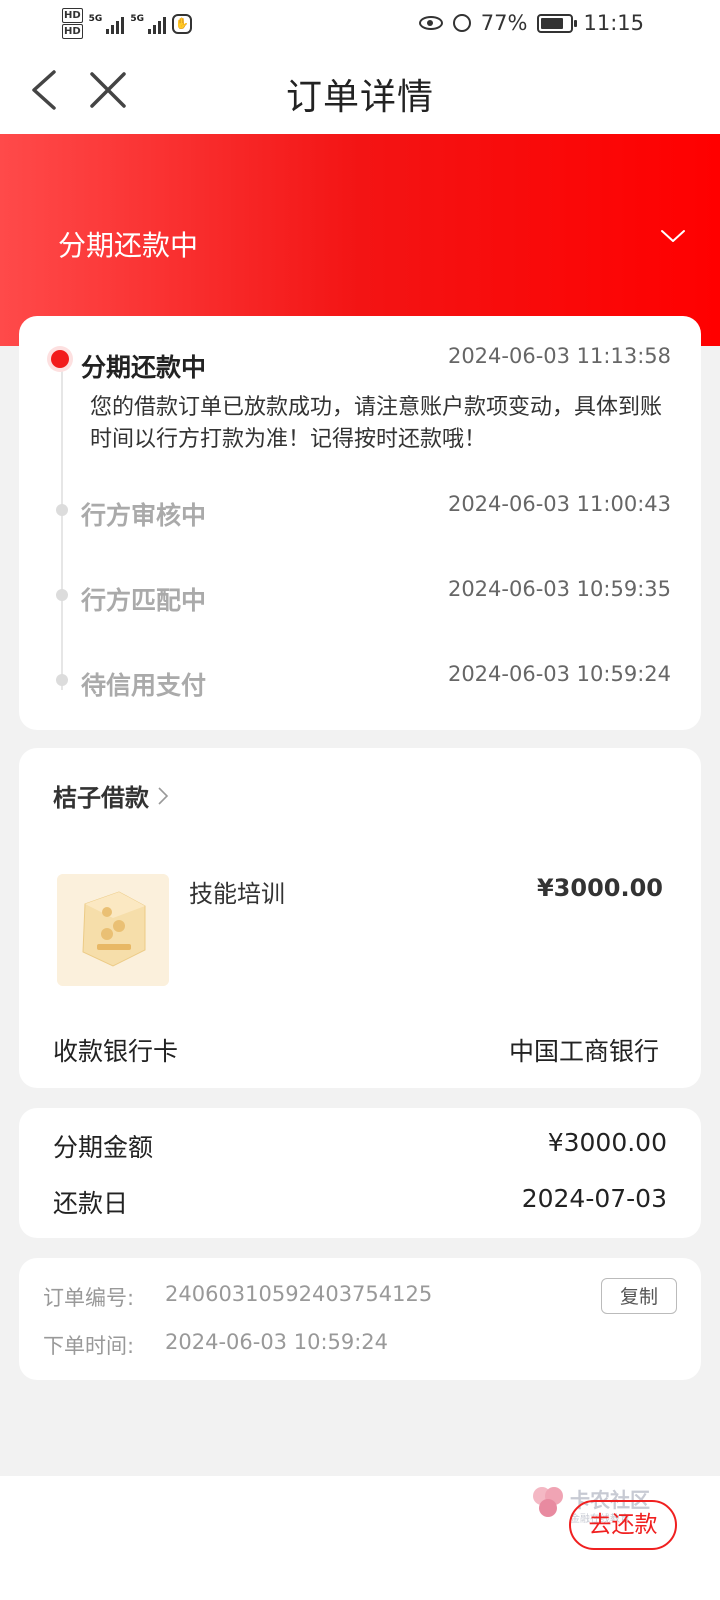 This screenshot has width=720, height=1600. I want to click on status-bar: HD HD 5G 5G ✋ 77% 11:15, so click(360, 24).